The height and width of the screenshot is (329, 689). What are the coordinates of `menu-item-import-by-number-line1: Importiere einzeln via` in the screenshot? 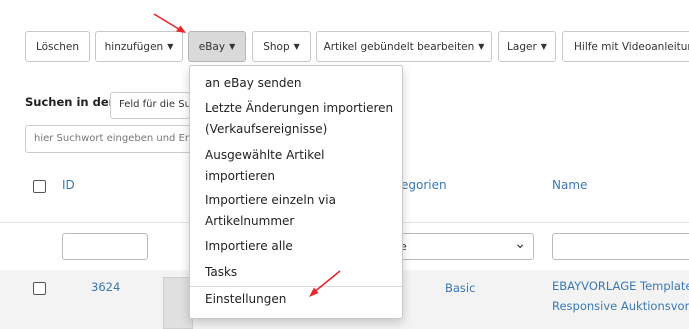 It's located at (270, 200).